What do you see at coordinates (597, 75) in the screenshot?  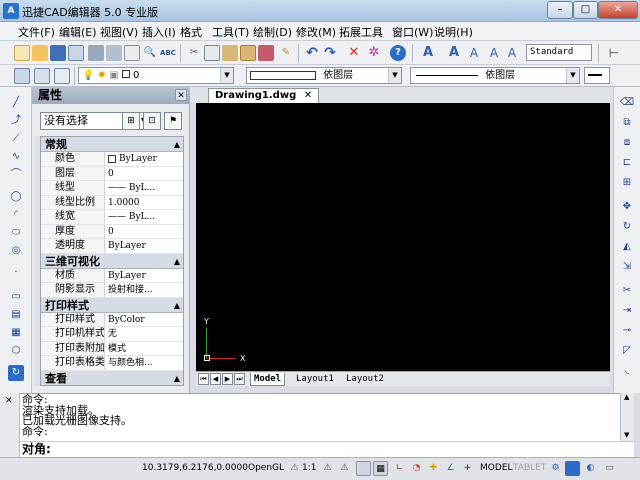 I see `lineweight-select` at bounding box center [597, 75].